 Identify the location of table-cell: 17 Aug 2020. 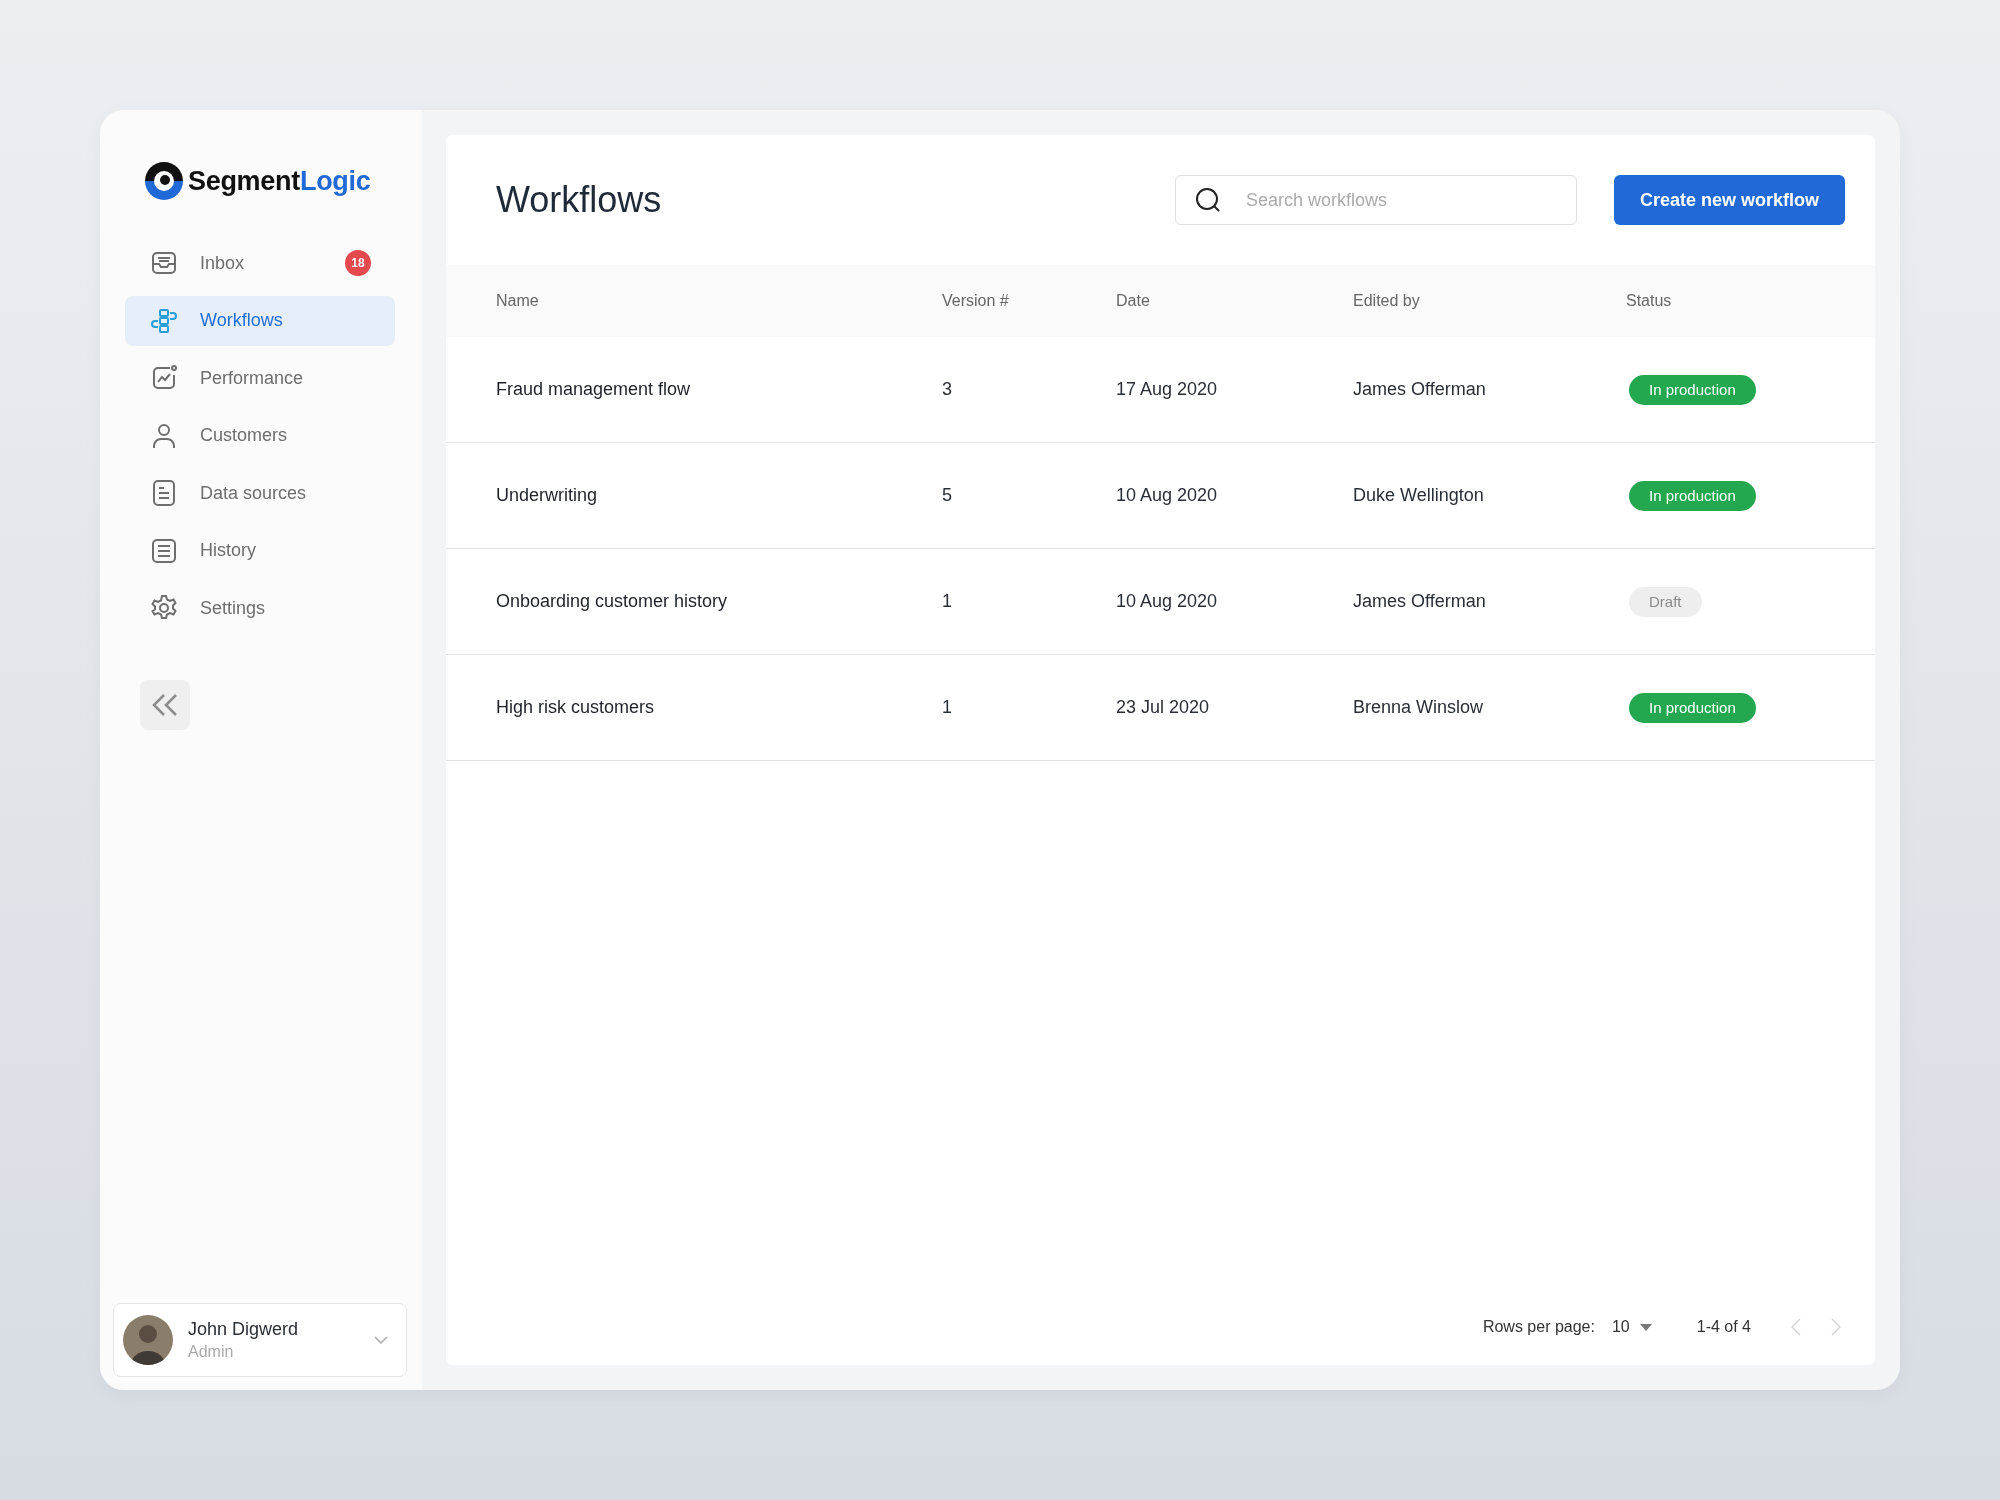
(1167, 389).